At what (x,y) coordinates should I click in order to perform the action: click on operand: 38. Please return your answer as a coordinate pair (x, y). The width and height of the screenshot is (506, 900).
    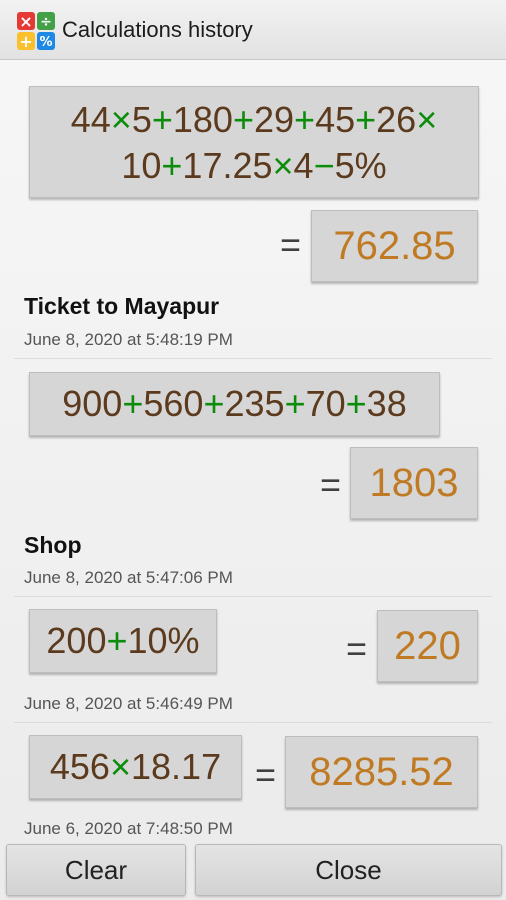
    Looking at the image, I should click on (386, 403).